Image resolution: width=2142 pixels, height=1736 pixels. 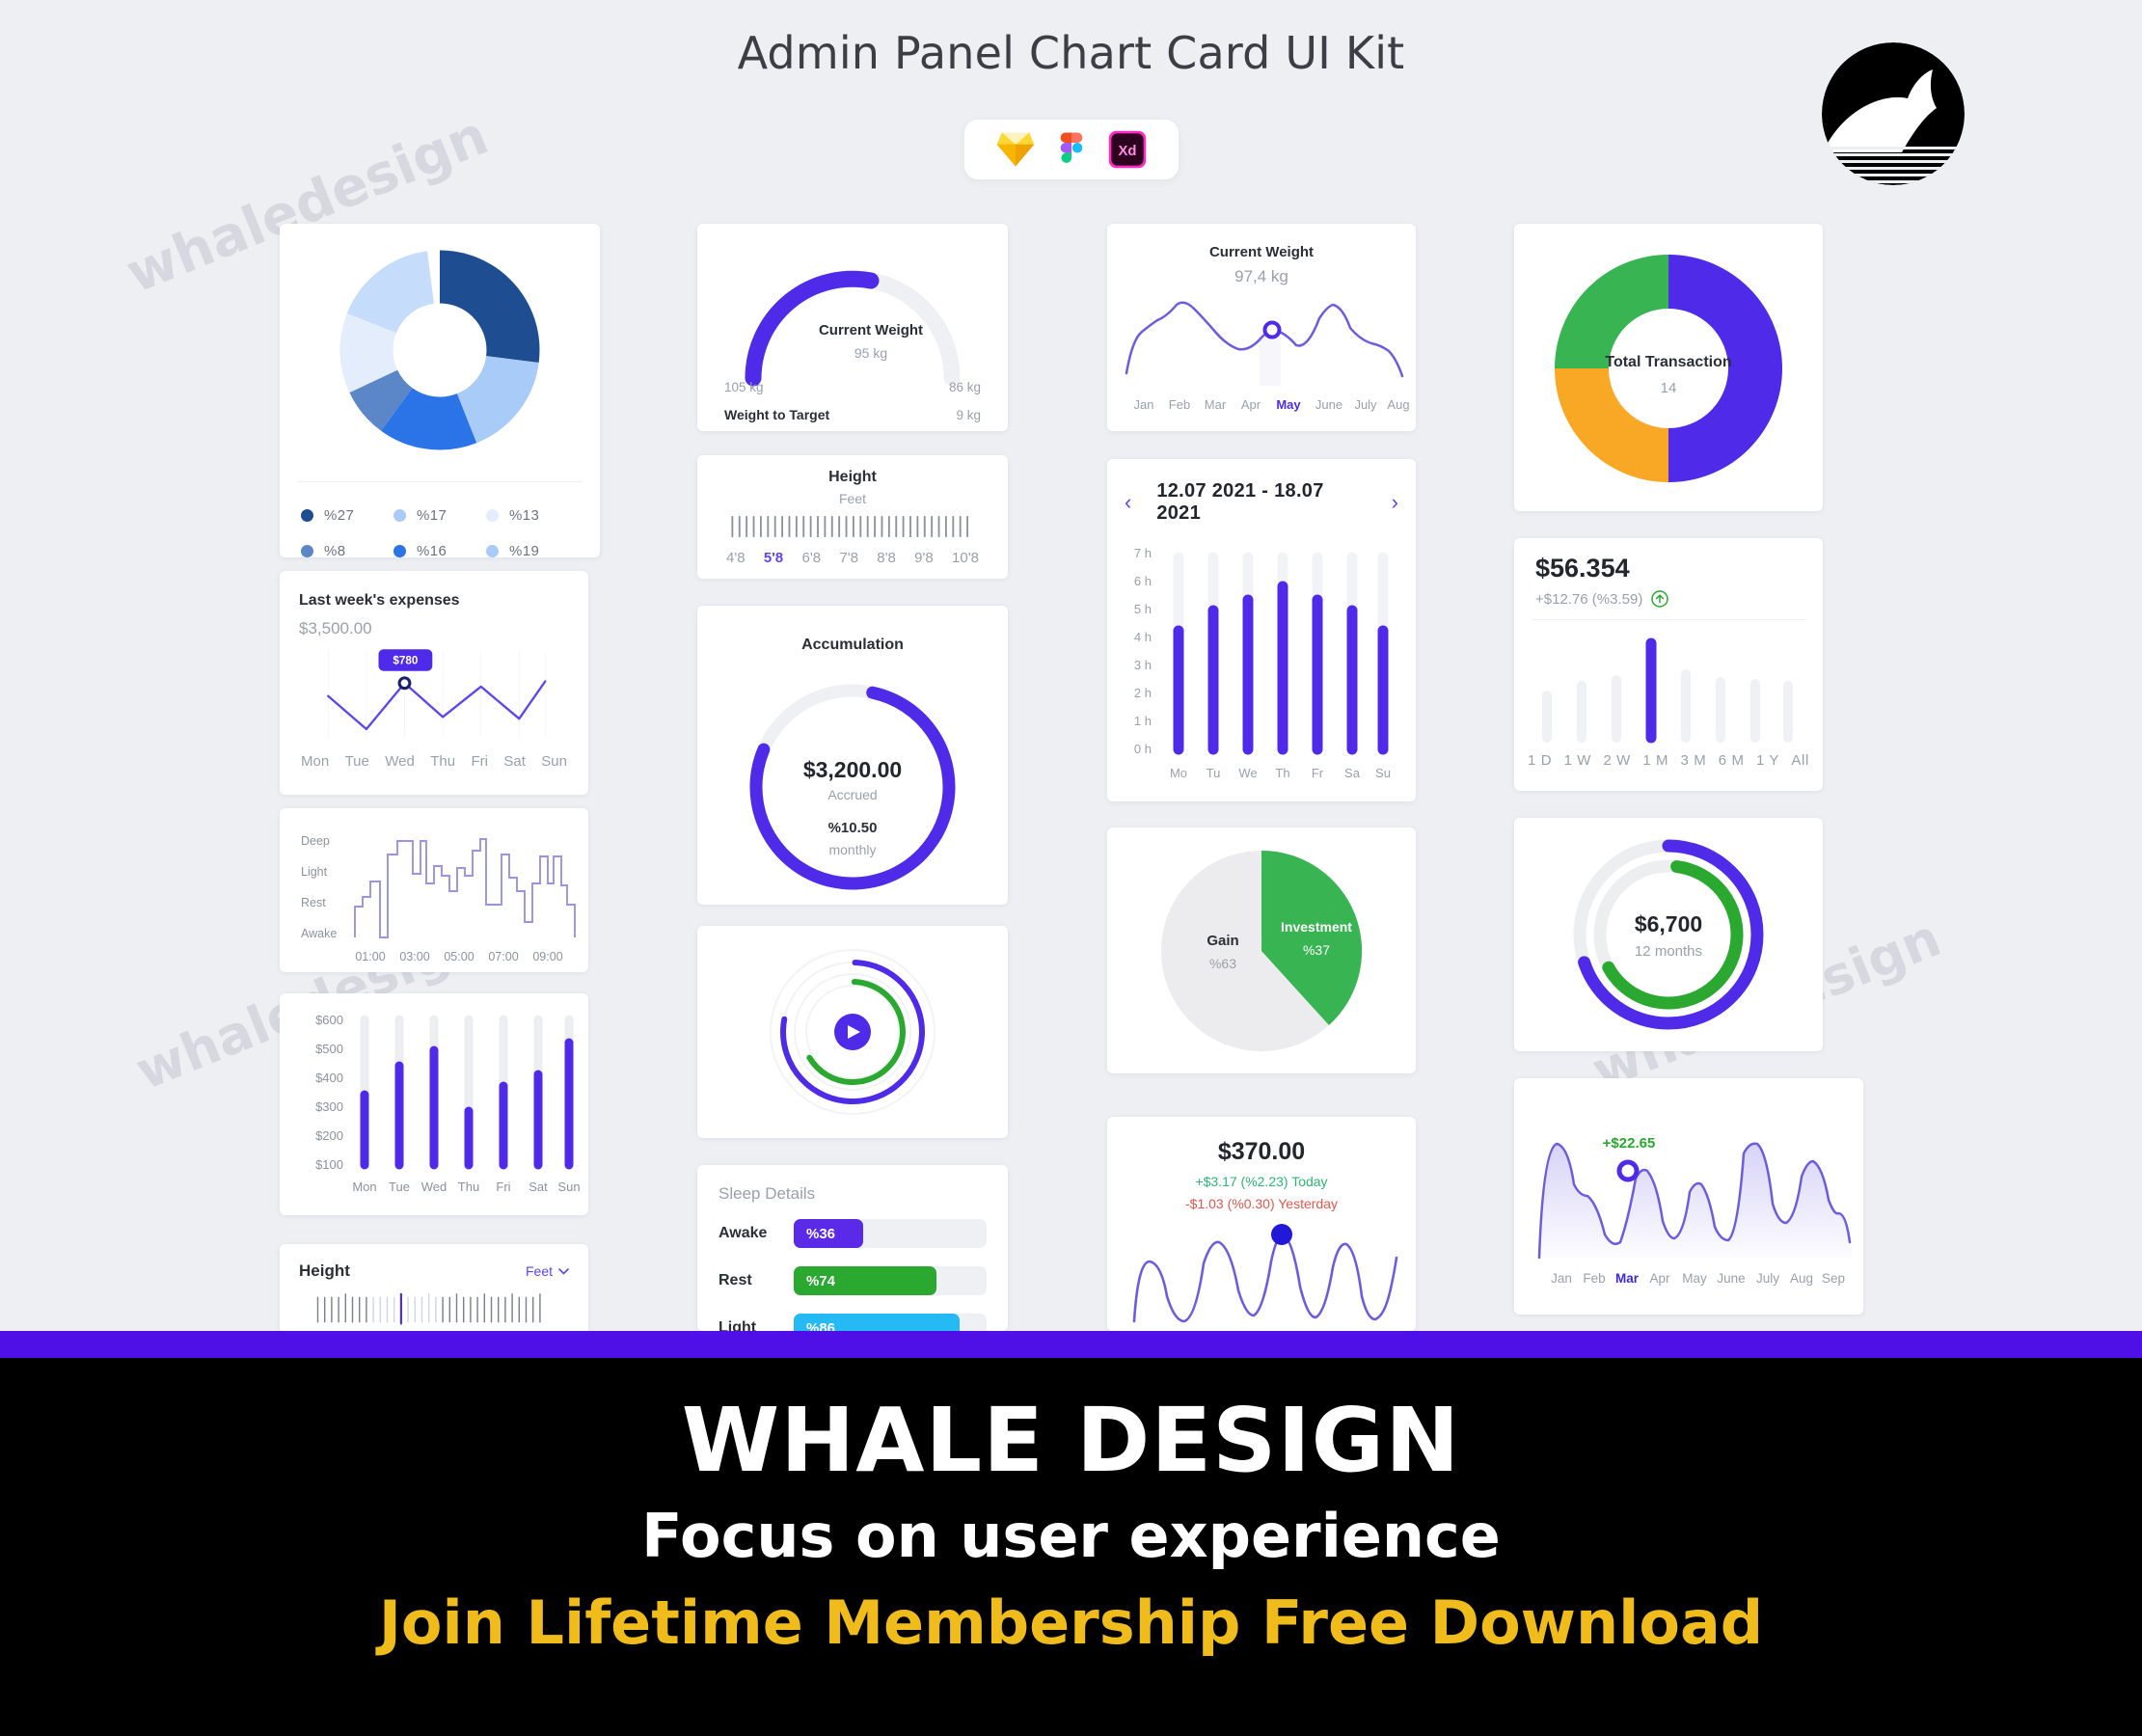 What do you see at coordinates (1216, 404) in the screenshot?
I see `axis-label-month: Mar` at bounding box center [1216, 404].